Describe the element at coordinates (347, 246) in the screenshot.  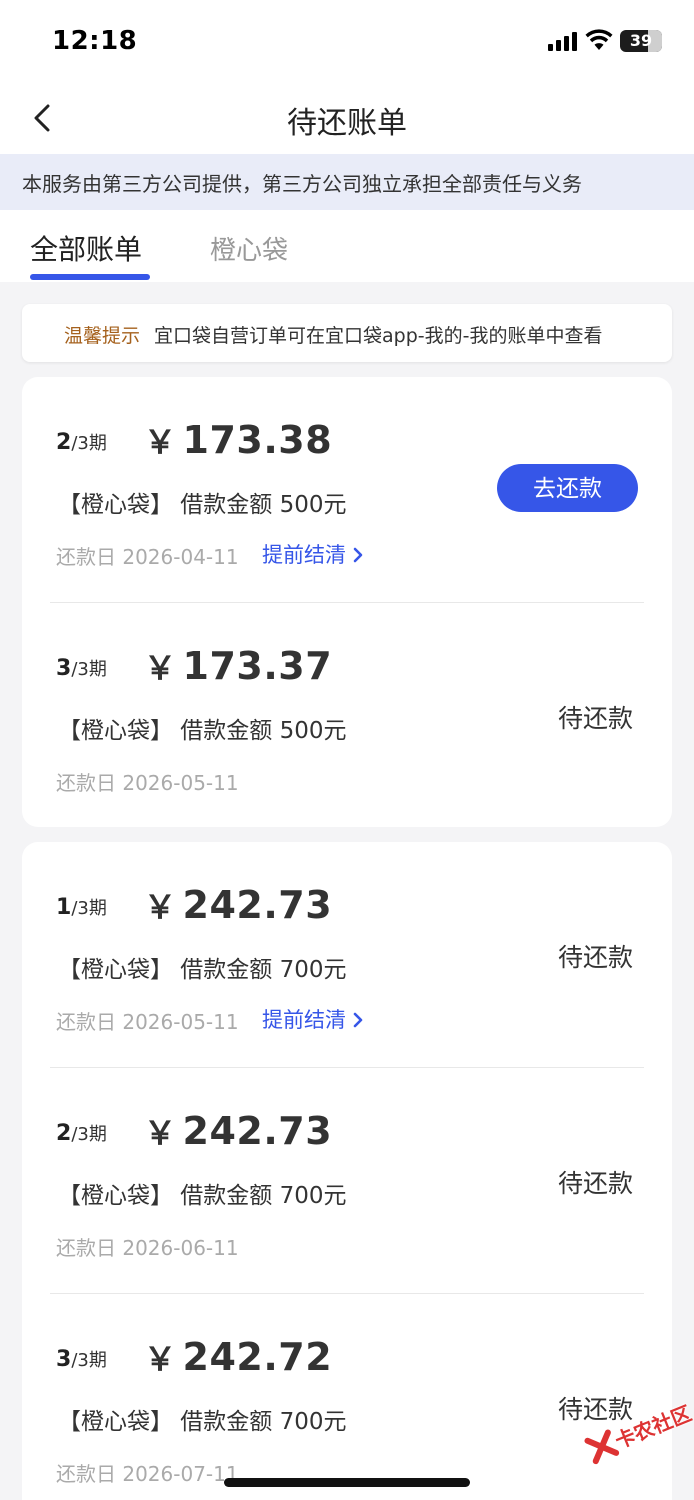
I see `bill-tabs: 全部账单 橙心袋` at that location.